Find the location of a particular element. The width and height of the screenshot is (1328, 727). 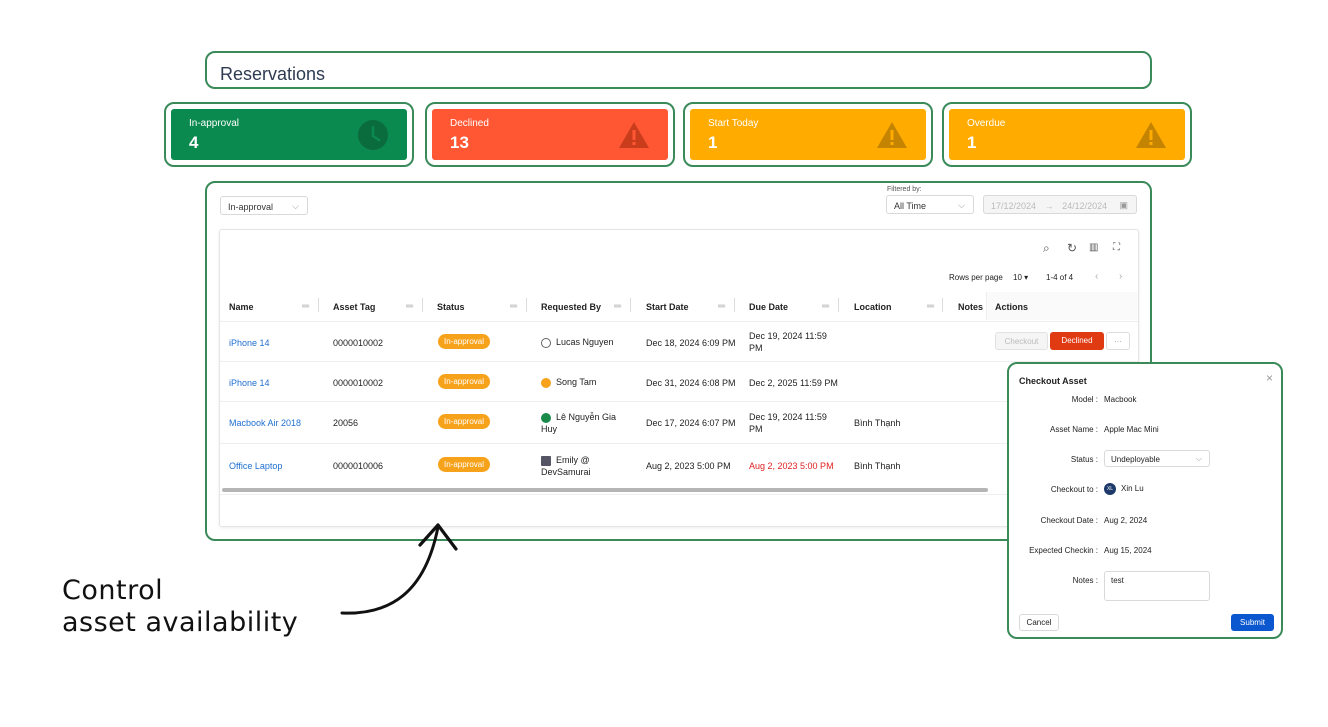

stat-card-in-approval: In-approval 4 is located at coordinates (289, 134).